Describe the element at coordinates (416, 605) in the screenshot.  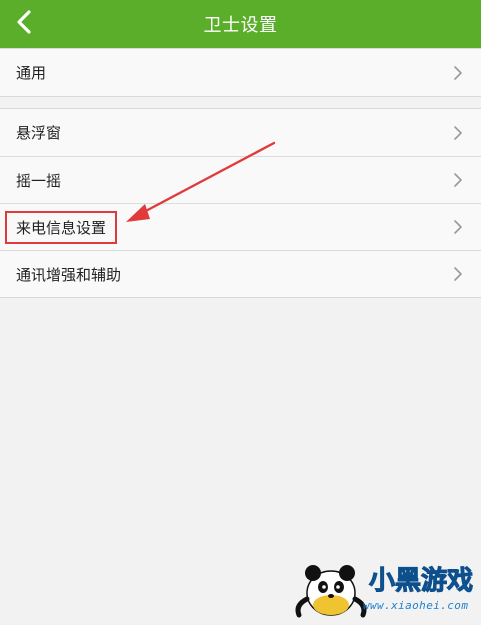
I see `watermark-url: www.xiaohei.com` at that location.